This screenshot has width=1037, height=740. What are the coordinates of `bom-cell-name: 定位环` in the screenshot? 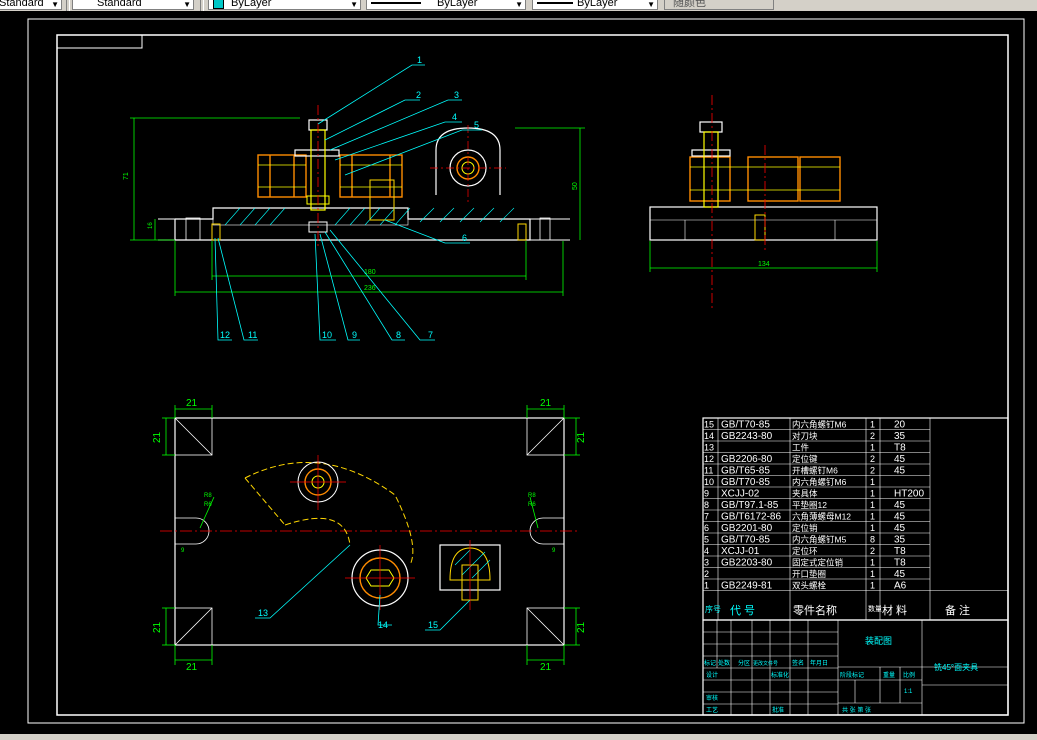 It's located at (805, 551).